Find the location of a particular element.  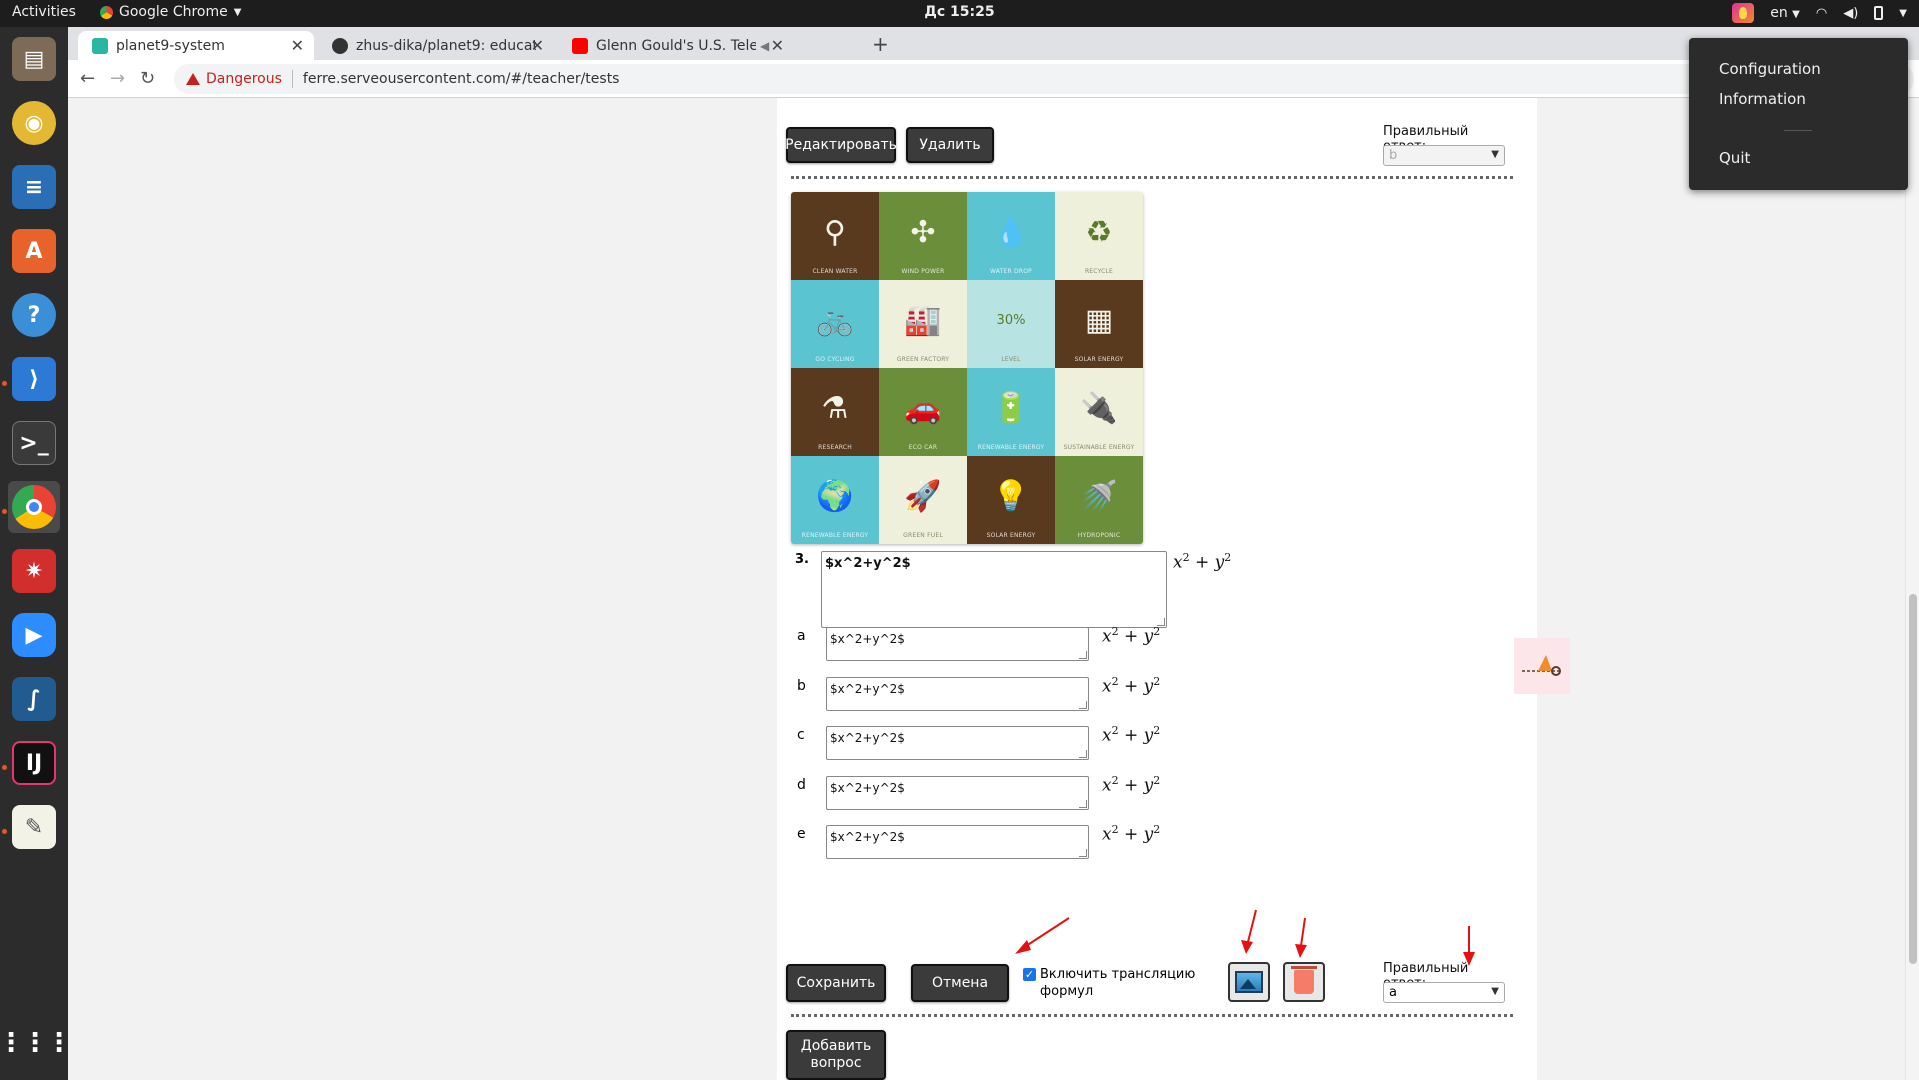

grid-tile: ▦ SOLAR ENERGY is located at coordinates (1099, 324).